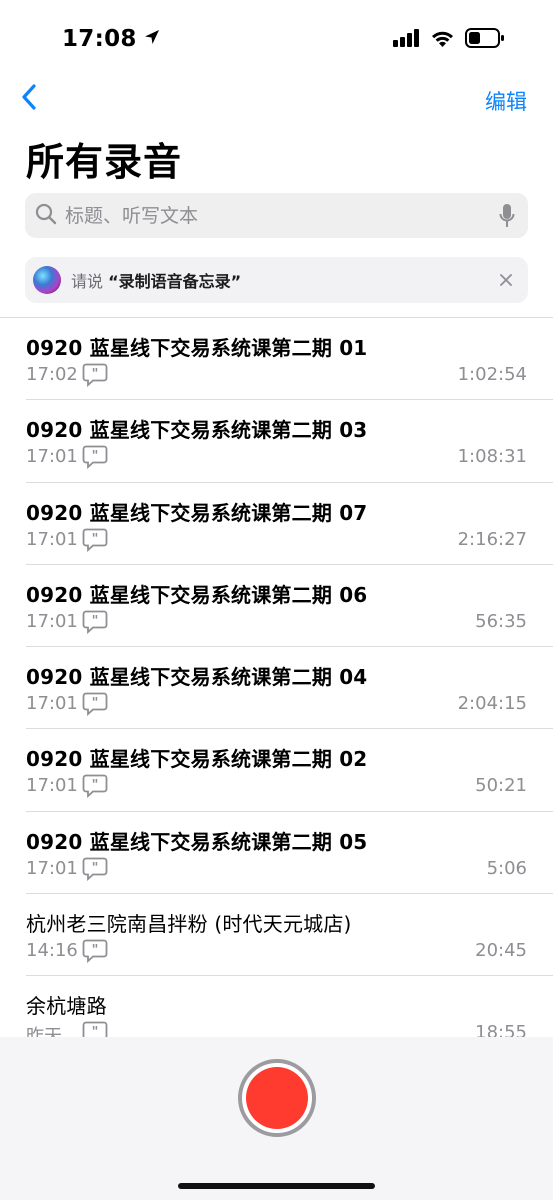 The height and width of the screenshot is (1200, 553). Describe the element at coordinates (276, 40) in the screenshot. I see `status-bar: 17:08` at that location.